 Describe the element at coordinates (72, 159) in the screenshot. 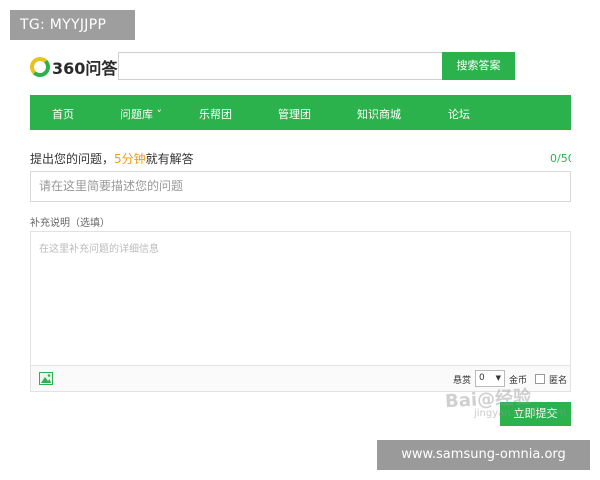

I see `prompt-prefix: 提出您的问题，` at that location.